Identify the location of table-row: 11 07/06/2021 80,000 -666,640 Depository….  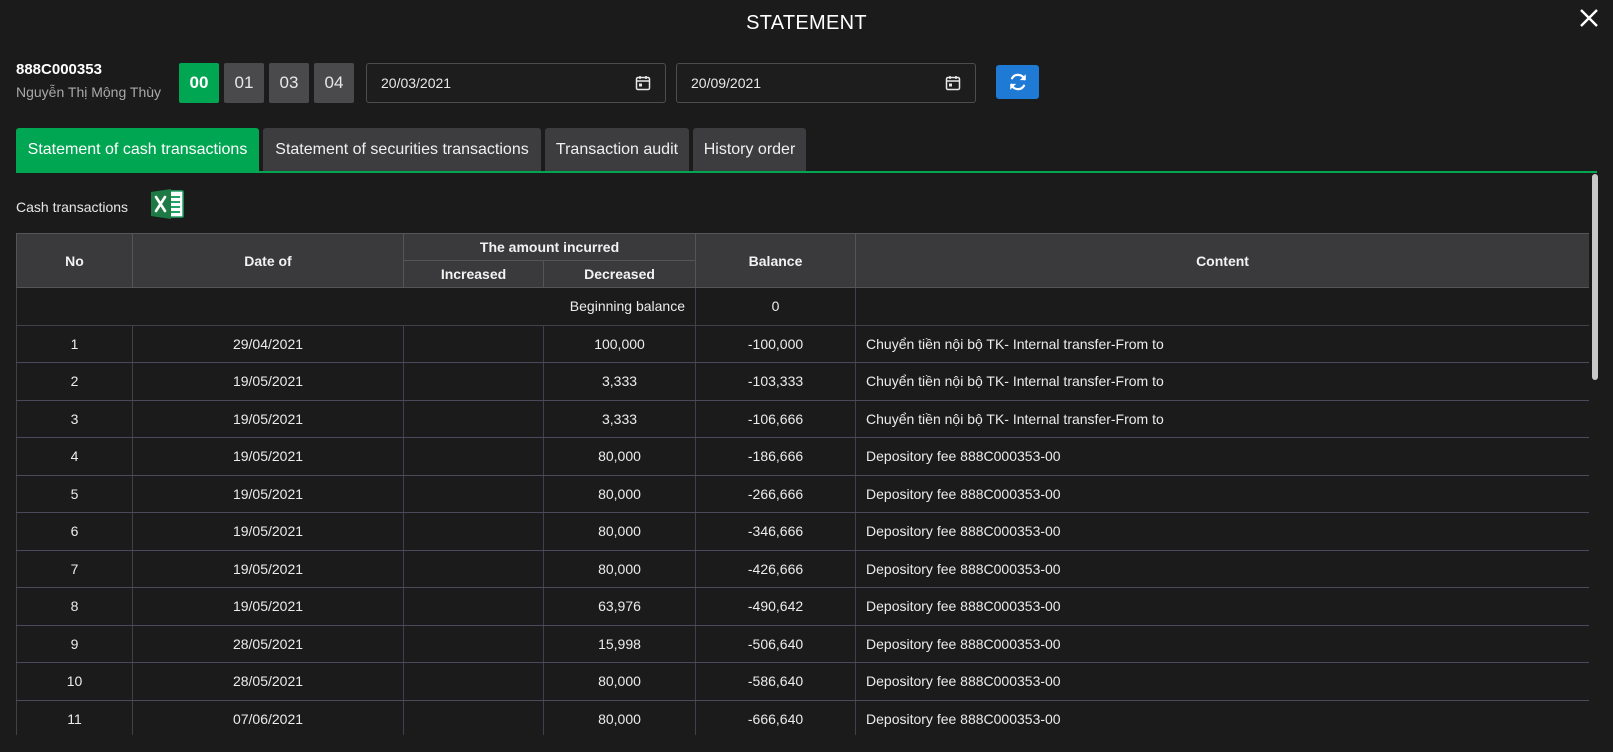
(802, 717).